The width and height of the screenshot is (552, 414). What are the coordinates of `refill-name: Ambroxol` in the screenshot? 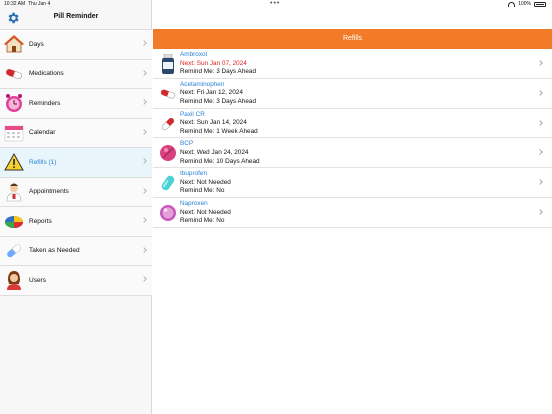 It's located at (193, 54).